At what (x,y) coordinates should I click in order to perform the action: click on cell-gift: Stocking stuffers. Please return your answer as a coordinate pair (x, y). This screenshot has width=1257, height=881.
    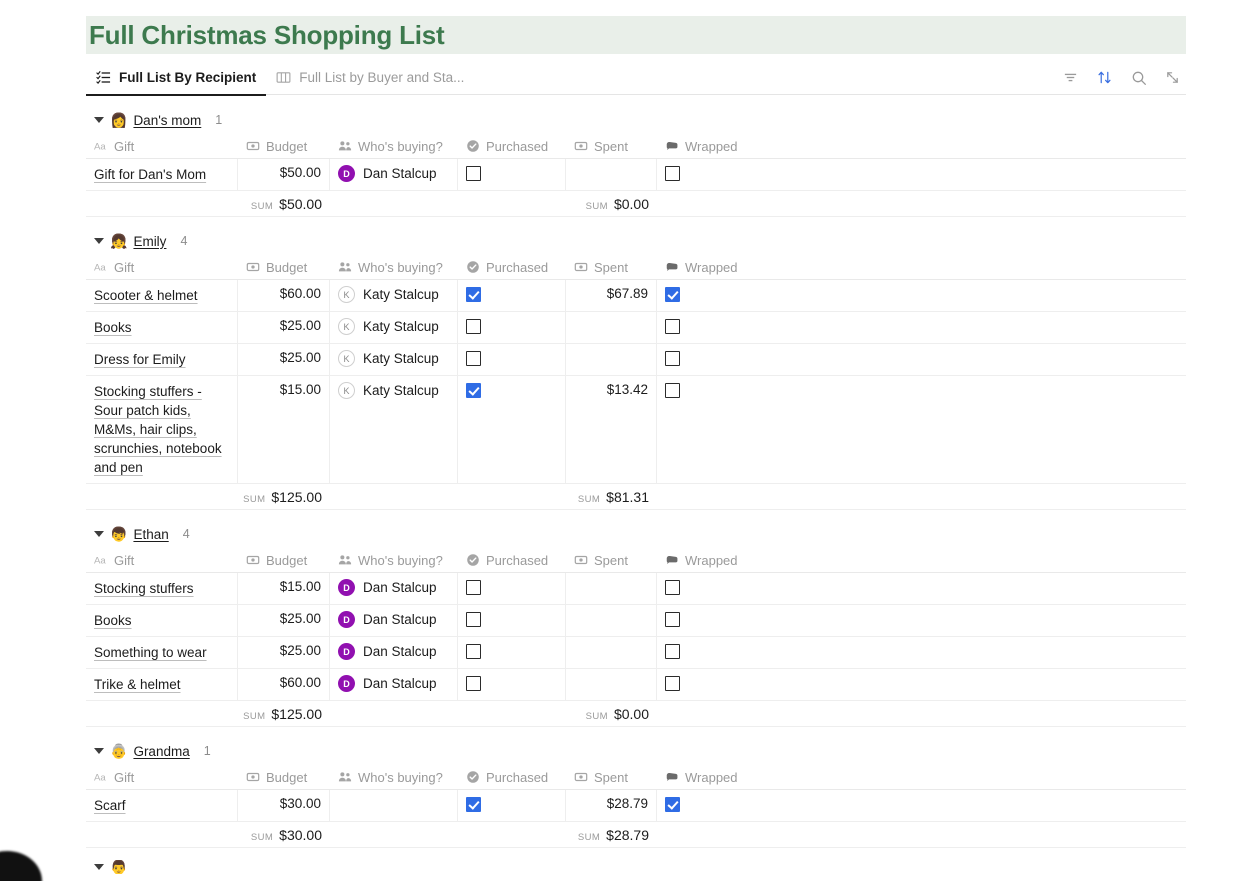
    Looking at the image, I should click on (162, 588).